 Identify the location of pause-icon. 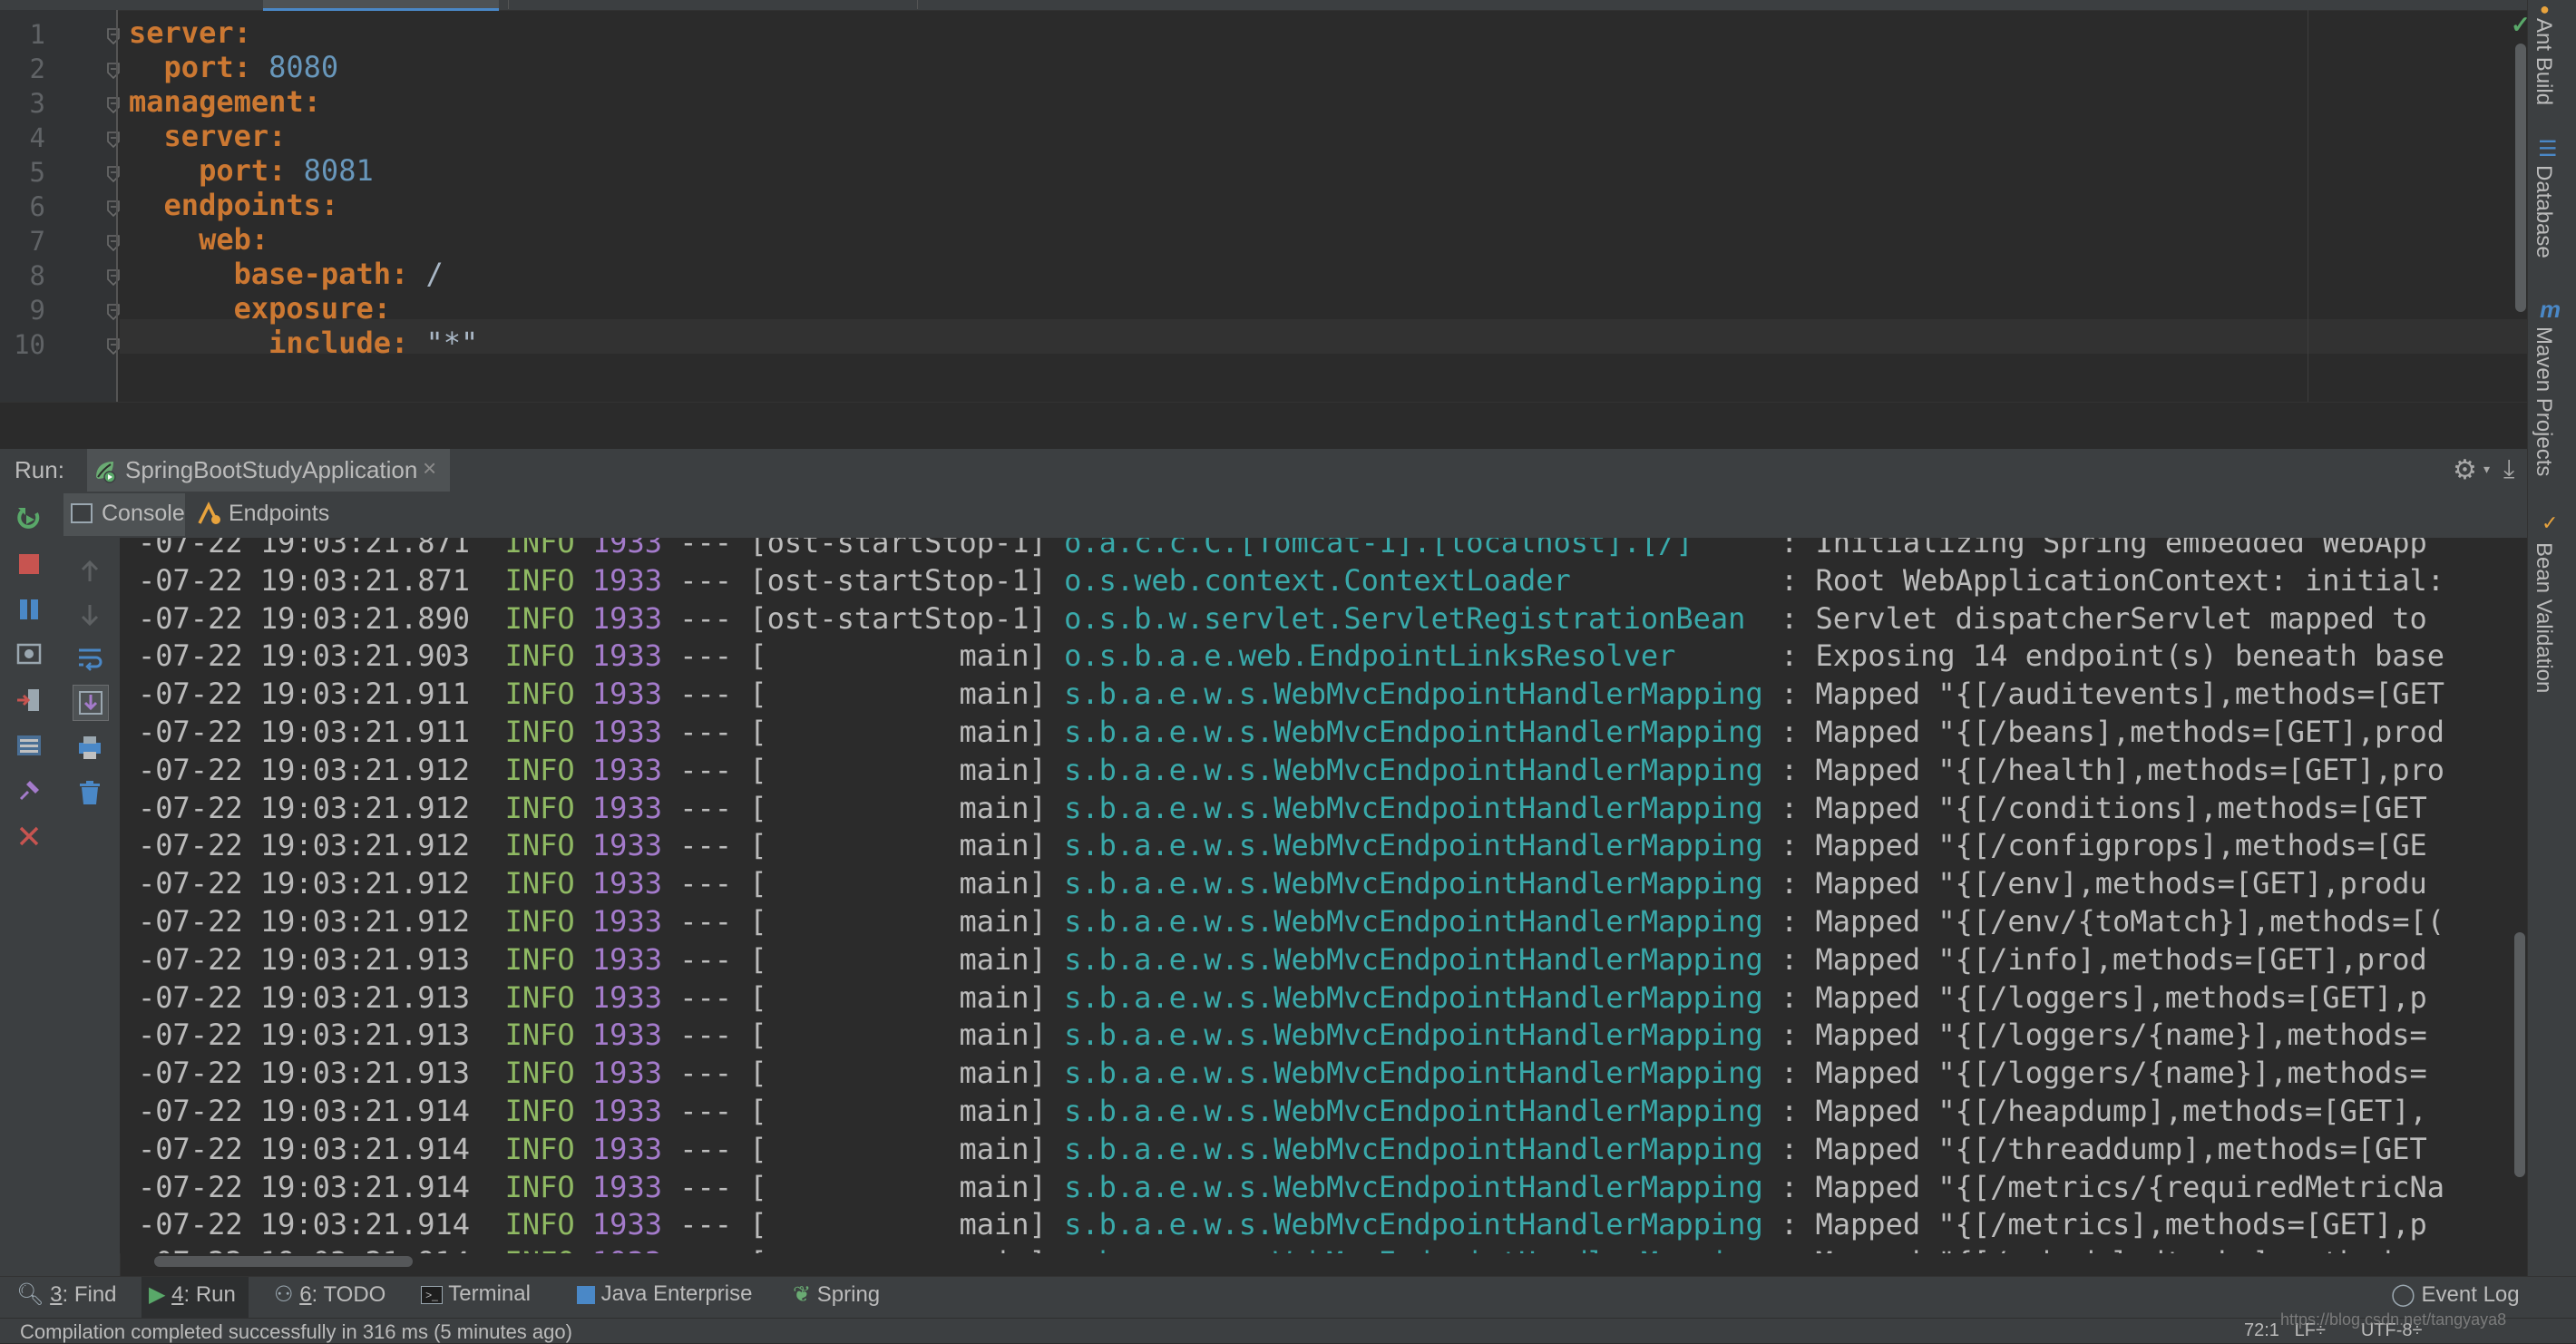
(29, 609).